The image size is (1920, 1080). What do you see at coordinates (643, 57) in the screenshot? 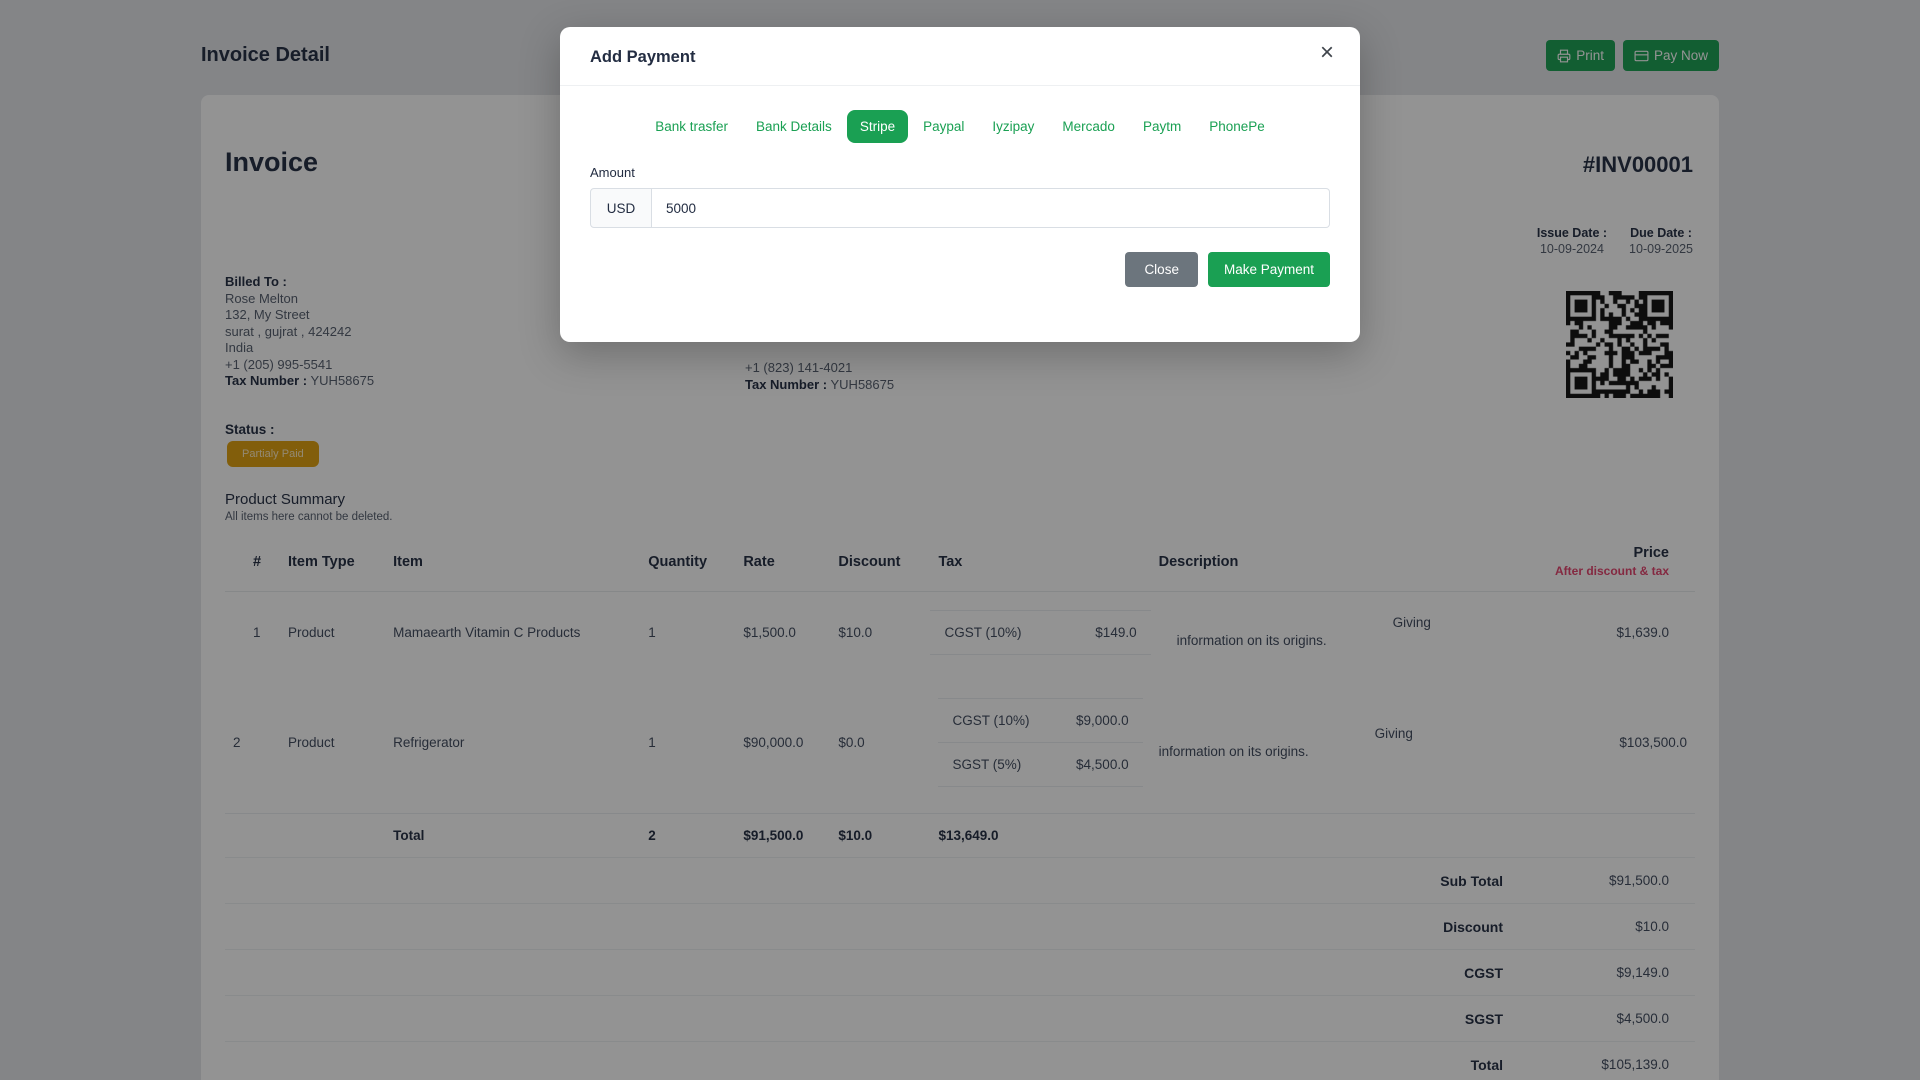
I see `modal-title: Add Payment` at bounding box center [643, 57].